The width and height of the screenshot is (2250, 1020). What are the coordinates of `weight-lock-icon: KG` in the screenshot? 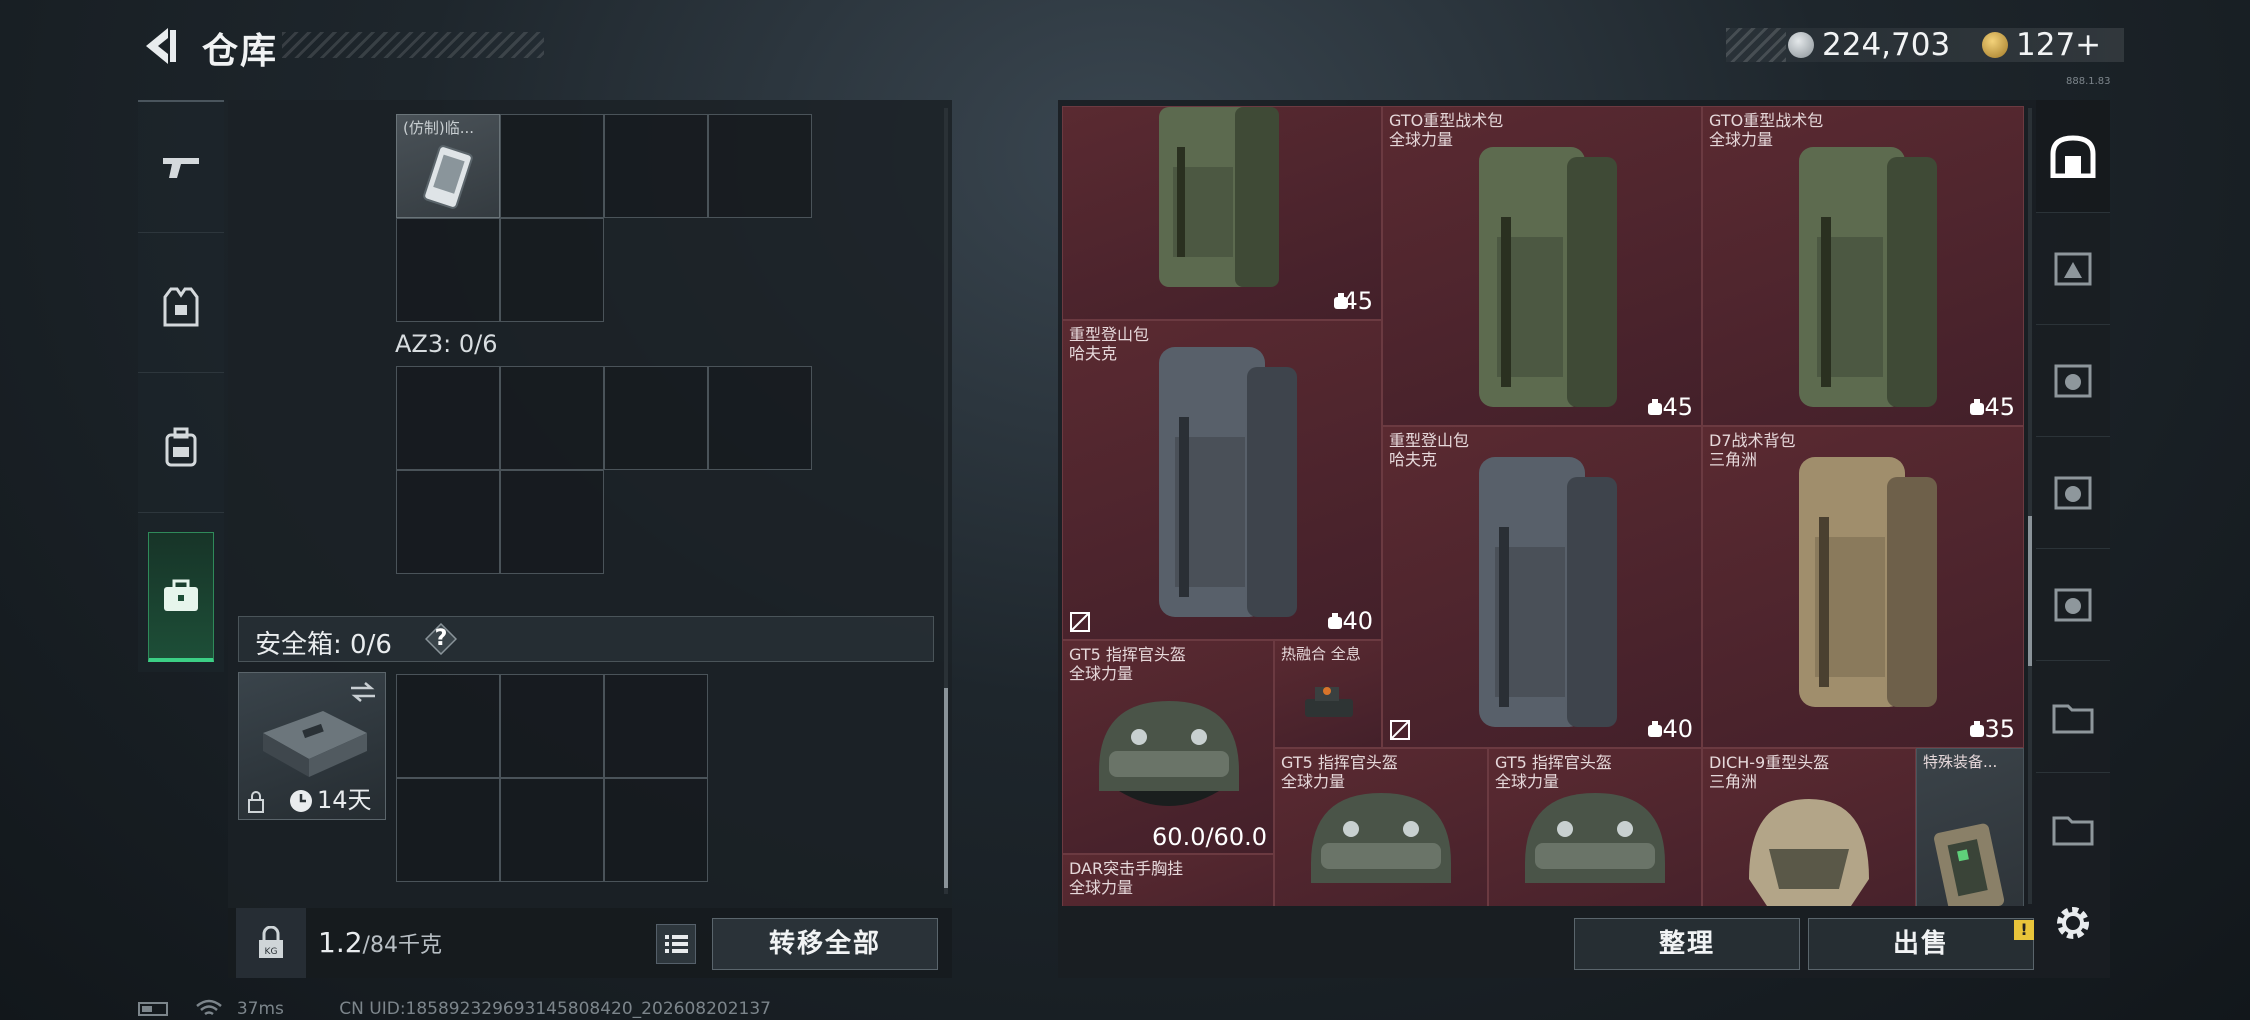 It's located at (271, 942).